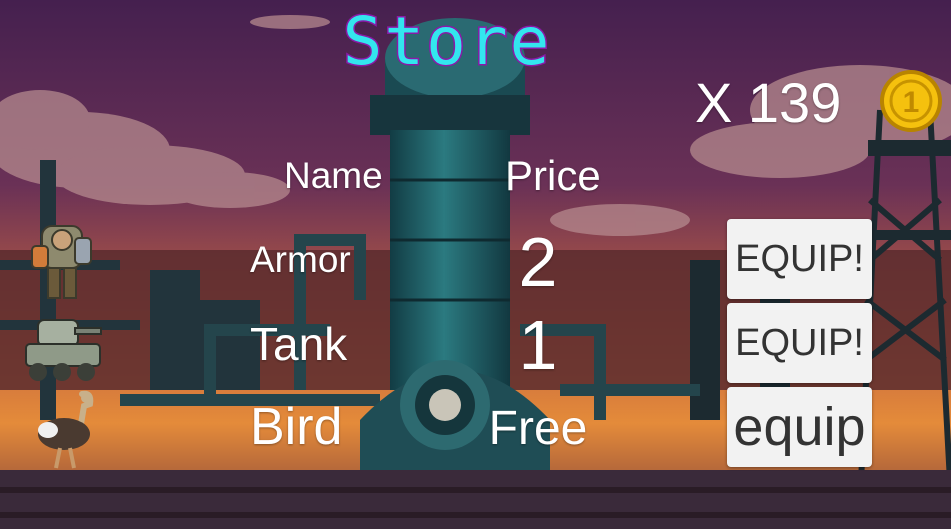 This screenshot has width=951, height=529. I want to click on store-title: Store, so click(446, 41).